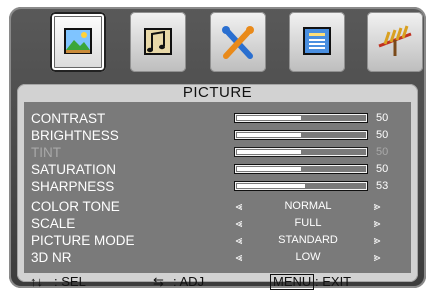 This screenshot has height=295, width=435. What do you see at coordinates (73, 186) in the screenshot?
I see `setting-label: SHARPNESS` at bounding box center [73, 186].